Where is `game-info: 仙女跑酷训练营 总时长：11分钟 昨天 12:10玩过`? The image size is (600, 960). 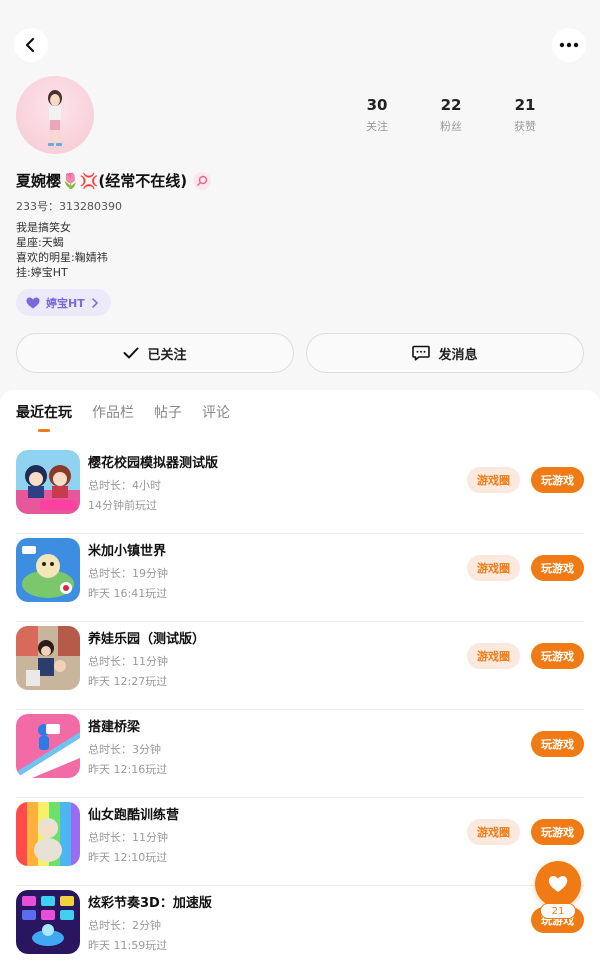 game-info: 仙女跑酷训练营 总时长：11分钟 昨天 12:10玩过 is located at coordinates (133, 834).